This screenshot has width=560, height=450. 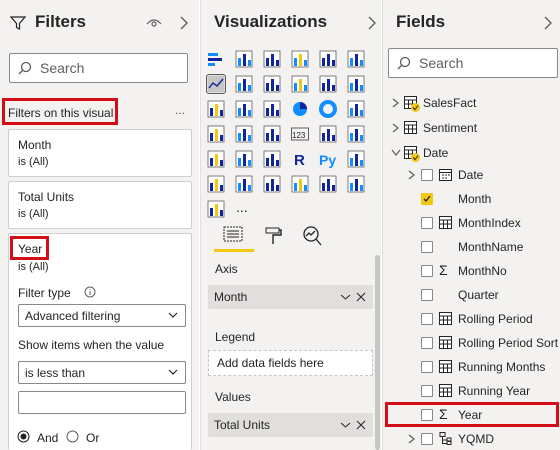 What do you see at coordinates (471, 153) in the screenshot?
I see `table-date: Date` at bounding box center [471, 153].